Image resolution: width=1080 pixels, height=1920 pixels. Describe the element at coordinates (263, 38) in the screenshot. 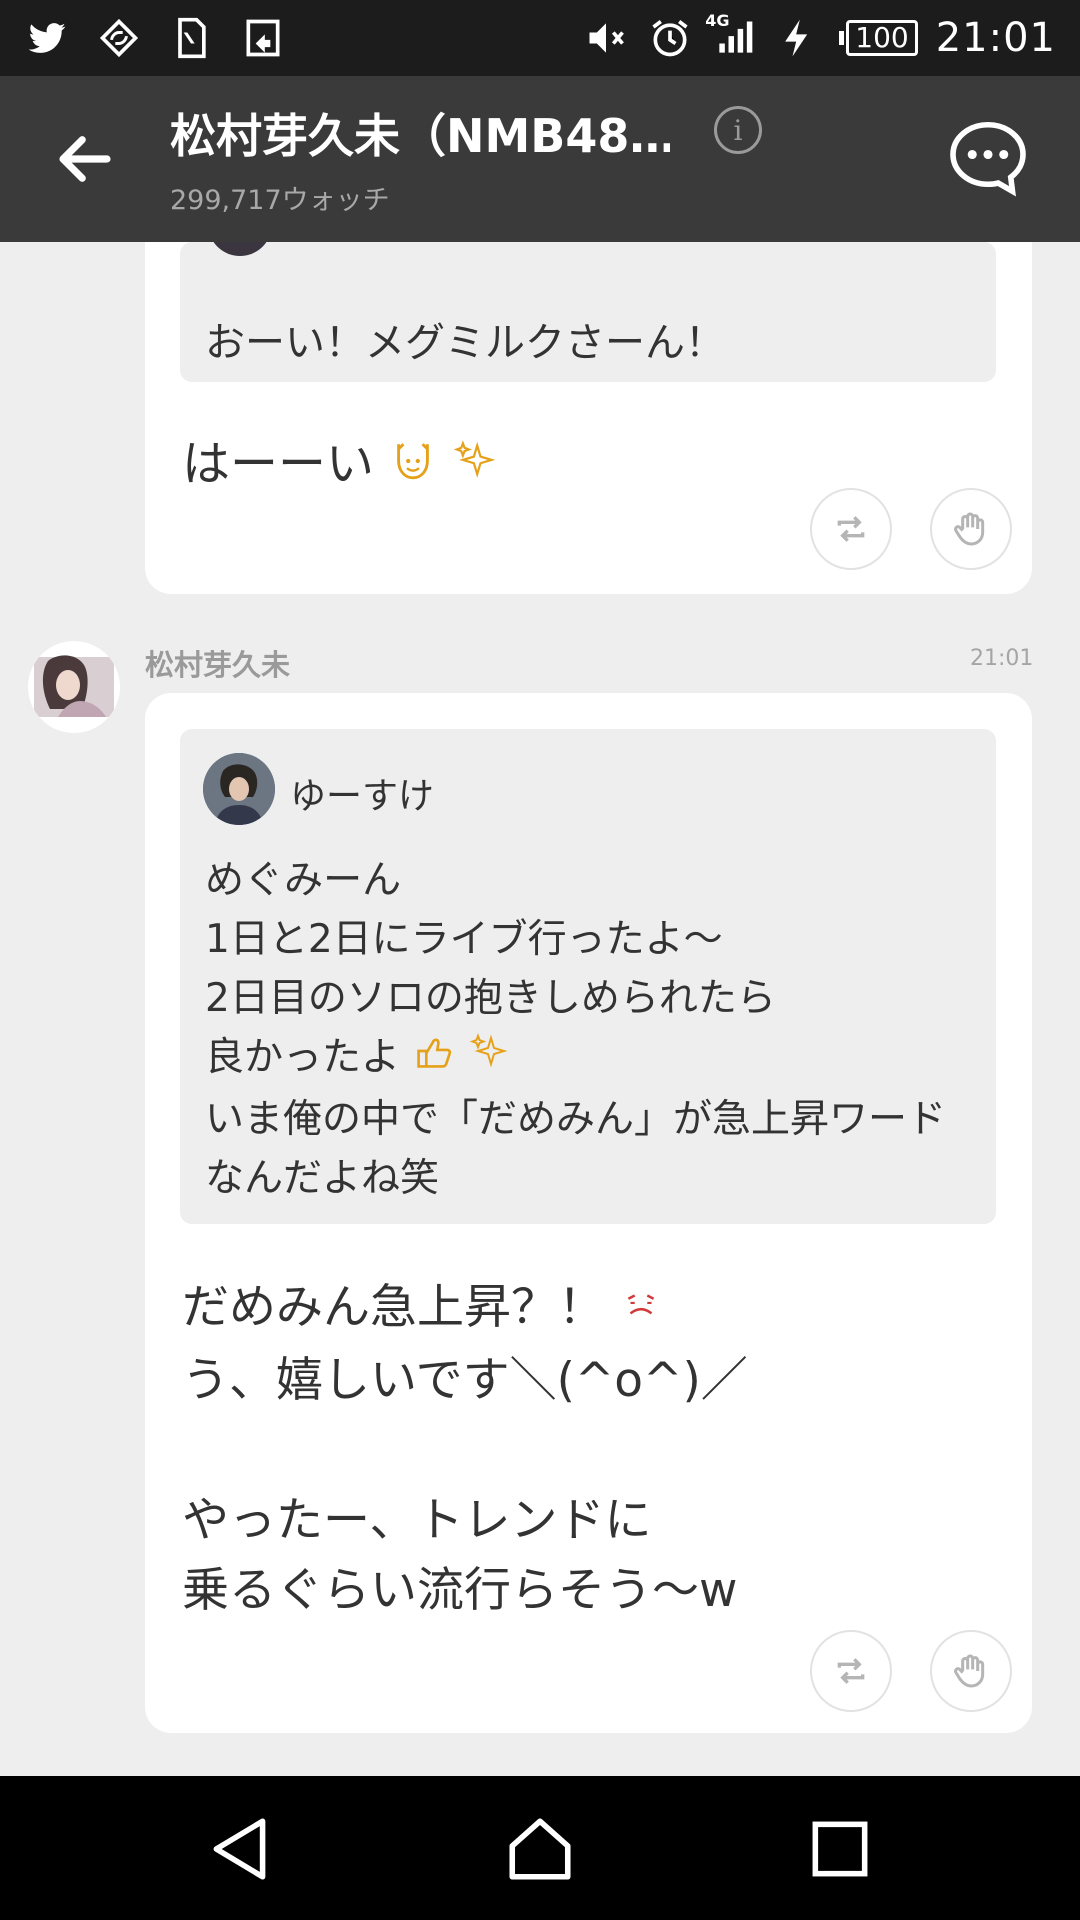

I see `share-icon` at that location.